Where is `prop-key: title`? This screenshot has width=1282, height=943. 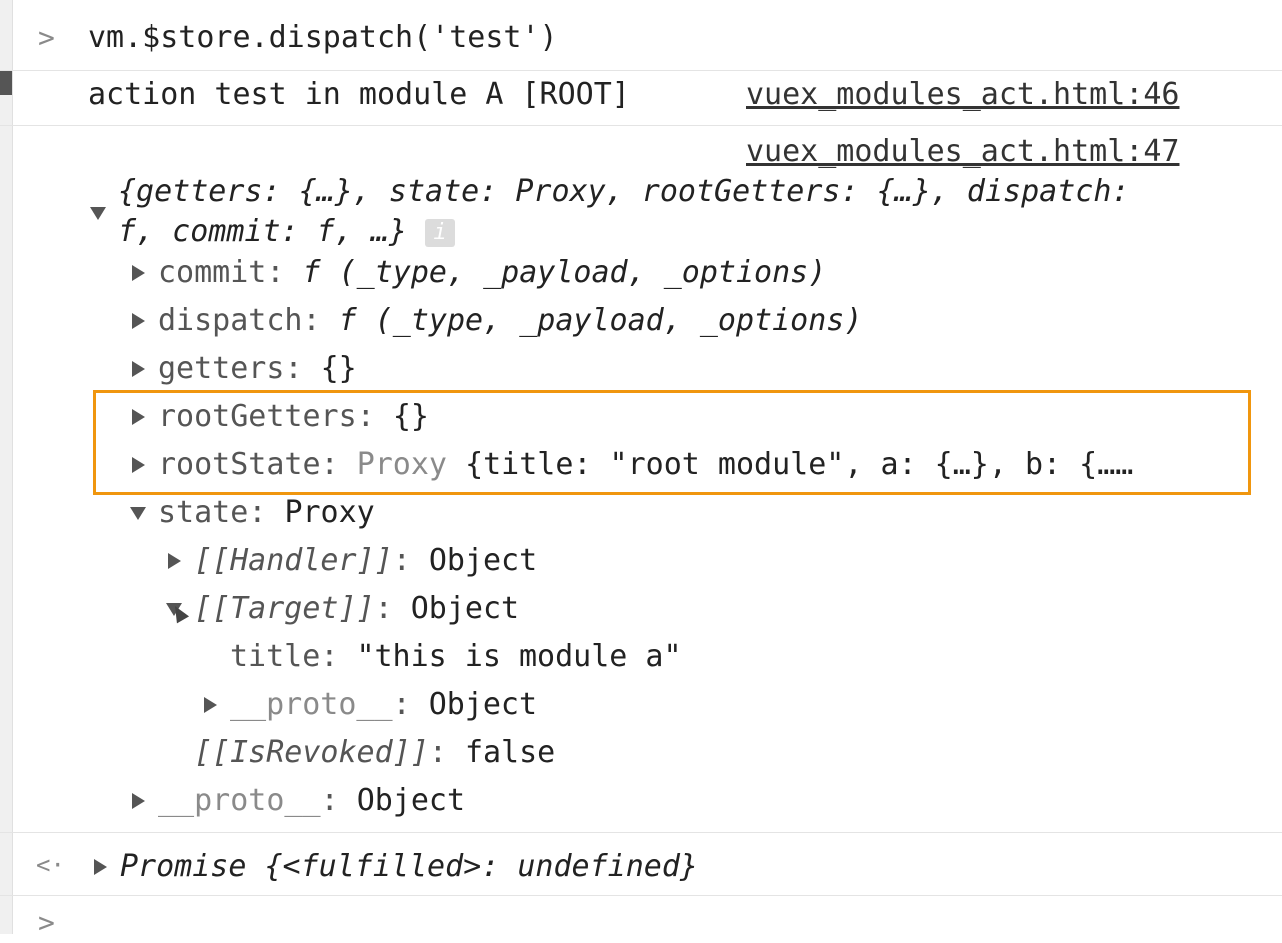 prop-key: title is located at coordinates (275, 656).